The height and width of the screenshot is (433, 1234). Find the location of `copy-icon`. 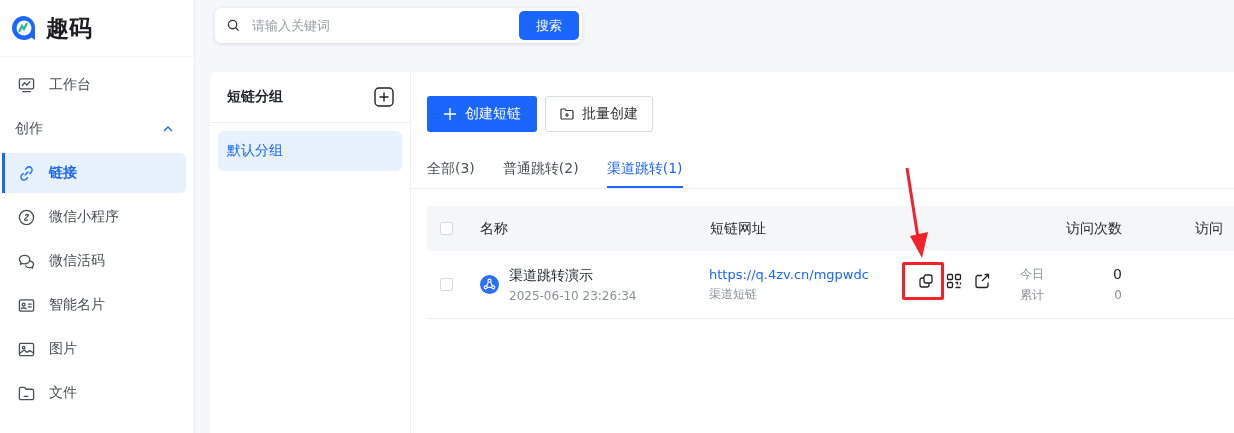

copy-icon is located at coordinates (926, 280).